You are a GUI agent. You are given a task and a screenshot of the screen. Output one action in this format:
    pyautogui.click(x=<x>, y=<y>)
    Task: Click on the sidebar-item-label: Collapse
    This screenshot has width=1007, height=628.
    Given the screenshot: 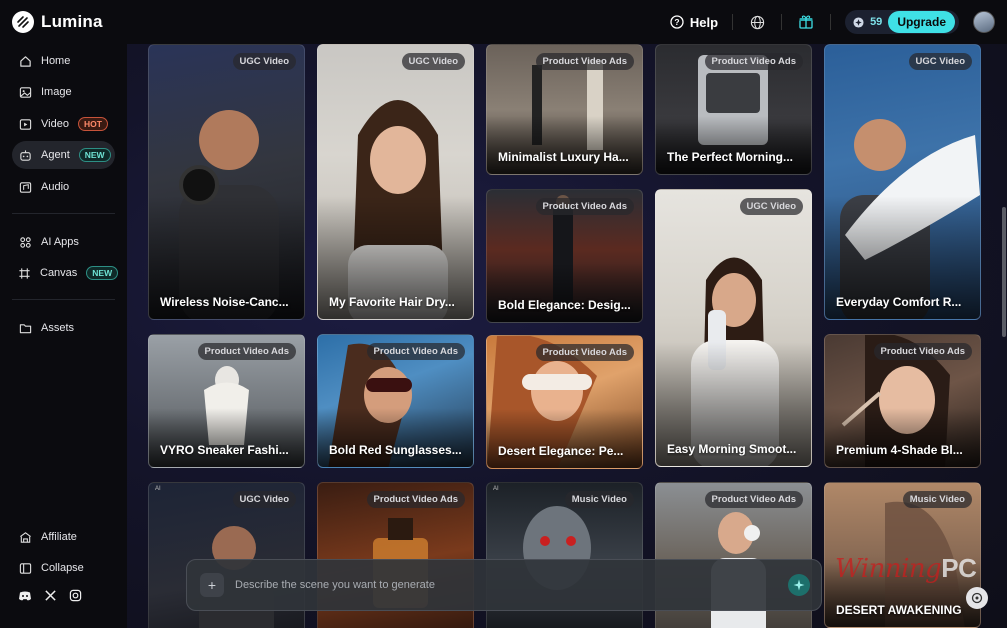 What is the action you would take?
    pyautogui.click(x=62, y=568)
    